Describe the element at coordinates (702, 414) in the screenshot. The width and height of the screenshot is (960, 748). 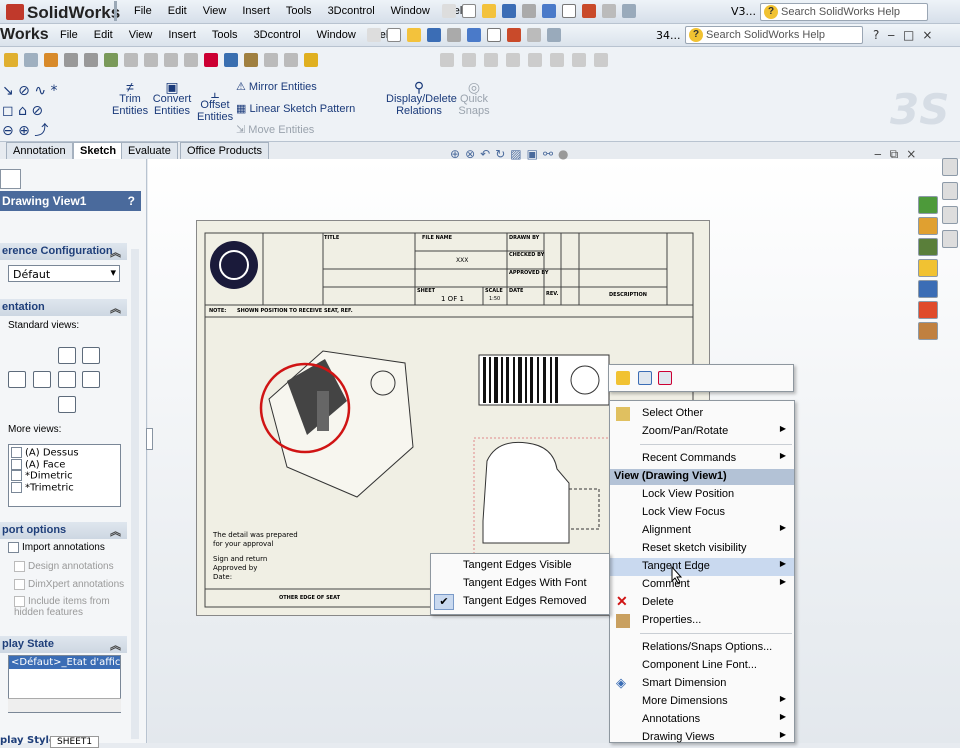
I see `menu-item-select-other: Select Other` at that location.